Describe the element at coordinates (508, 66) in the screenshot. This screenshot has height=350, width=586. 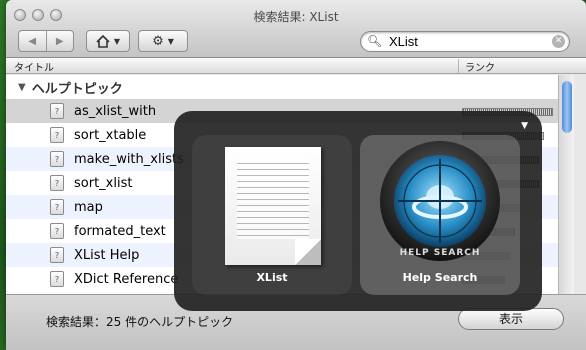
I see `rank-column-header: ランク` at that location.